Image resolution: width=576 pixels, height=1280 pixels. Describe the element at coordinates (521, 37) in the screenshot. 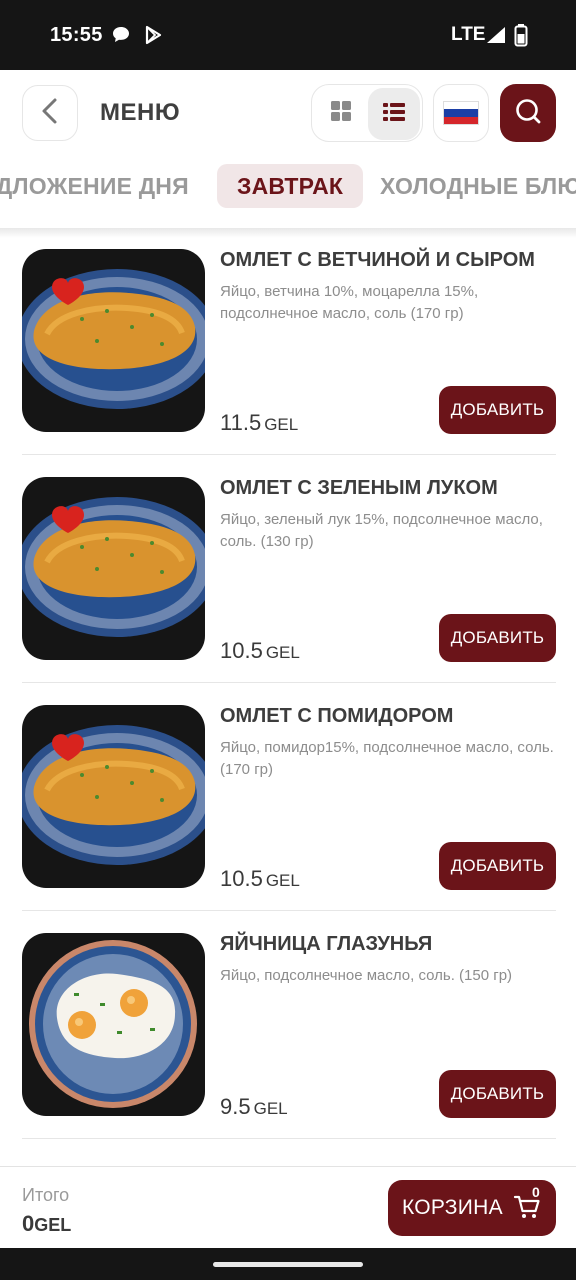

I see `battery-icon` at that location.